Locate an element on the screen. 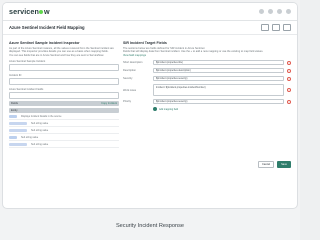 Image resolution: width=320 pixels, height=240 pixels. mapping-input: ${incident.properties.title} is located at coordinates (218, 63).